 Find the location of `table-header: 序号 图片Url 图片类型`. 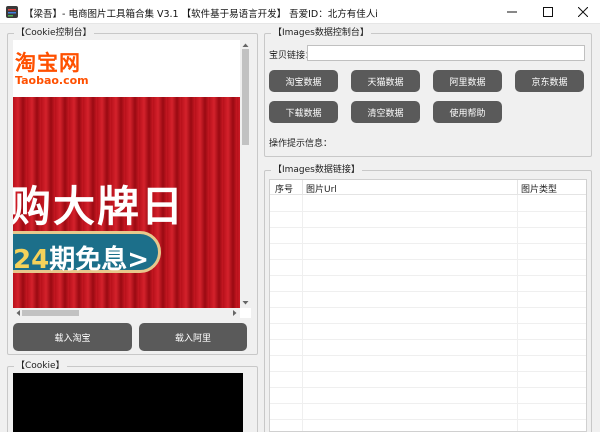

table-header: 序号 图片Url 图片类型 is located at coordinates (428, 187).